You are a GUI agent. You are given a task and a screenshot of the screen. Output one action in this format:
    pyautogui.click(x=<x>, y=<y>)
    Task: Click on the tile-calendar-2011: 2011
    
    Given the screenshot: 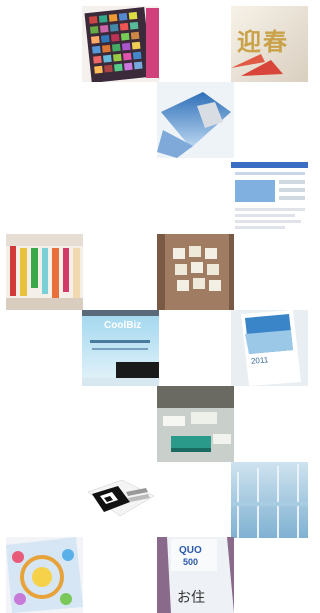 What is the action you would take?
    pyautogui.click(x=269, y=348)
    